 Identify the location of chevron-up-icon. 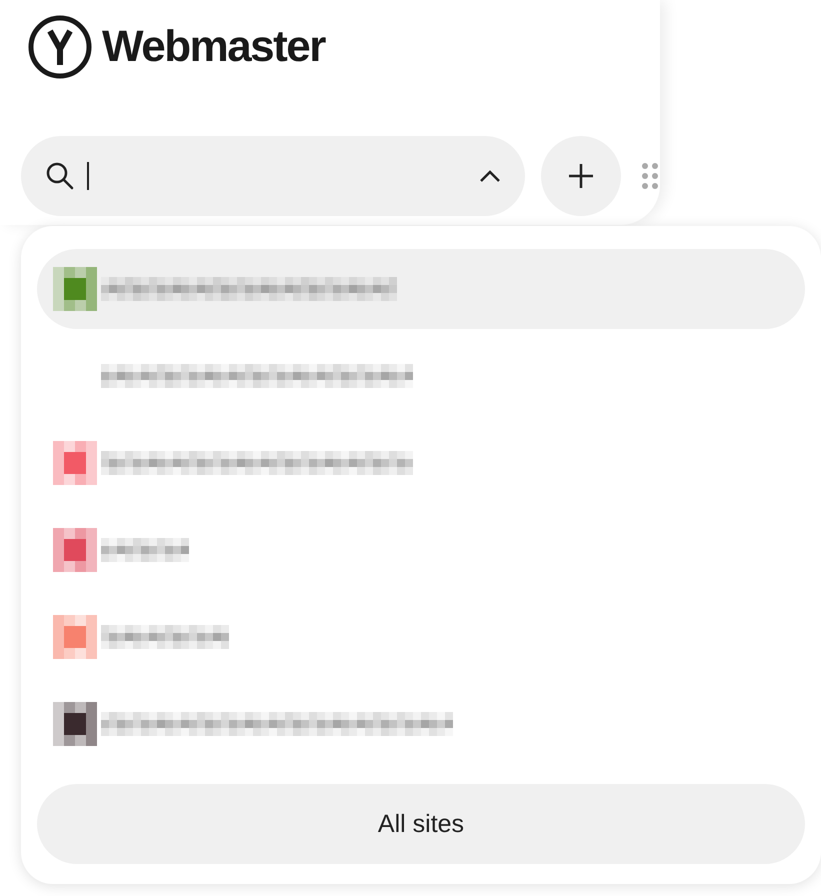
(490, 176).